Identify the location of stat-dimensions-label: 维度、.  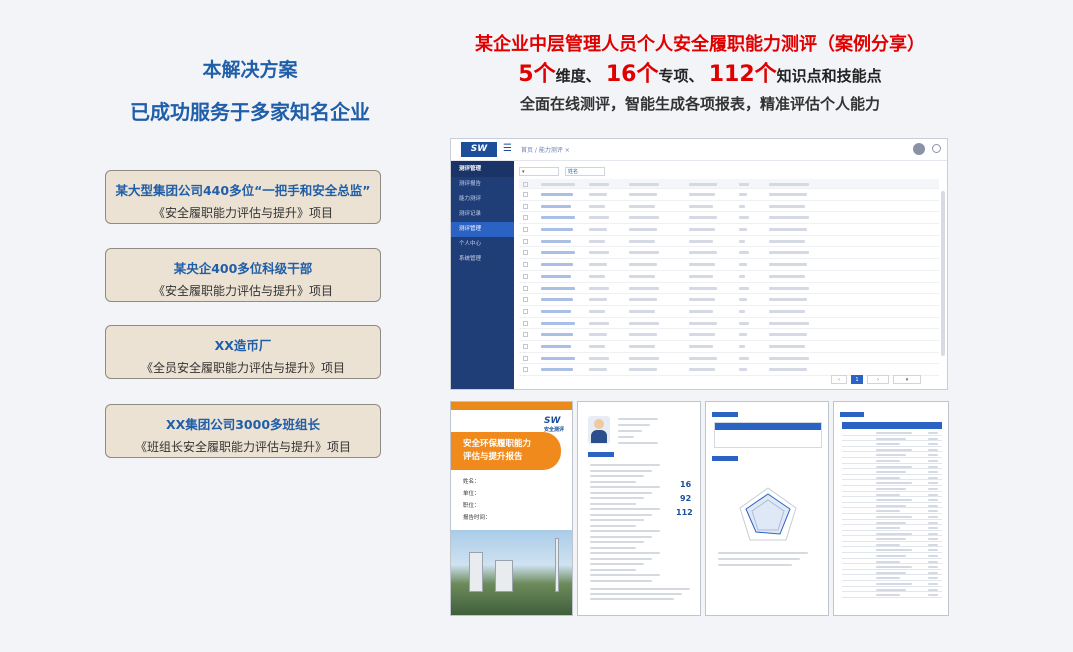
(578, 76).